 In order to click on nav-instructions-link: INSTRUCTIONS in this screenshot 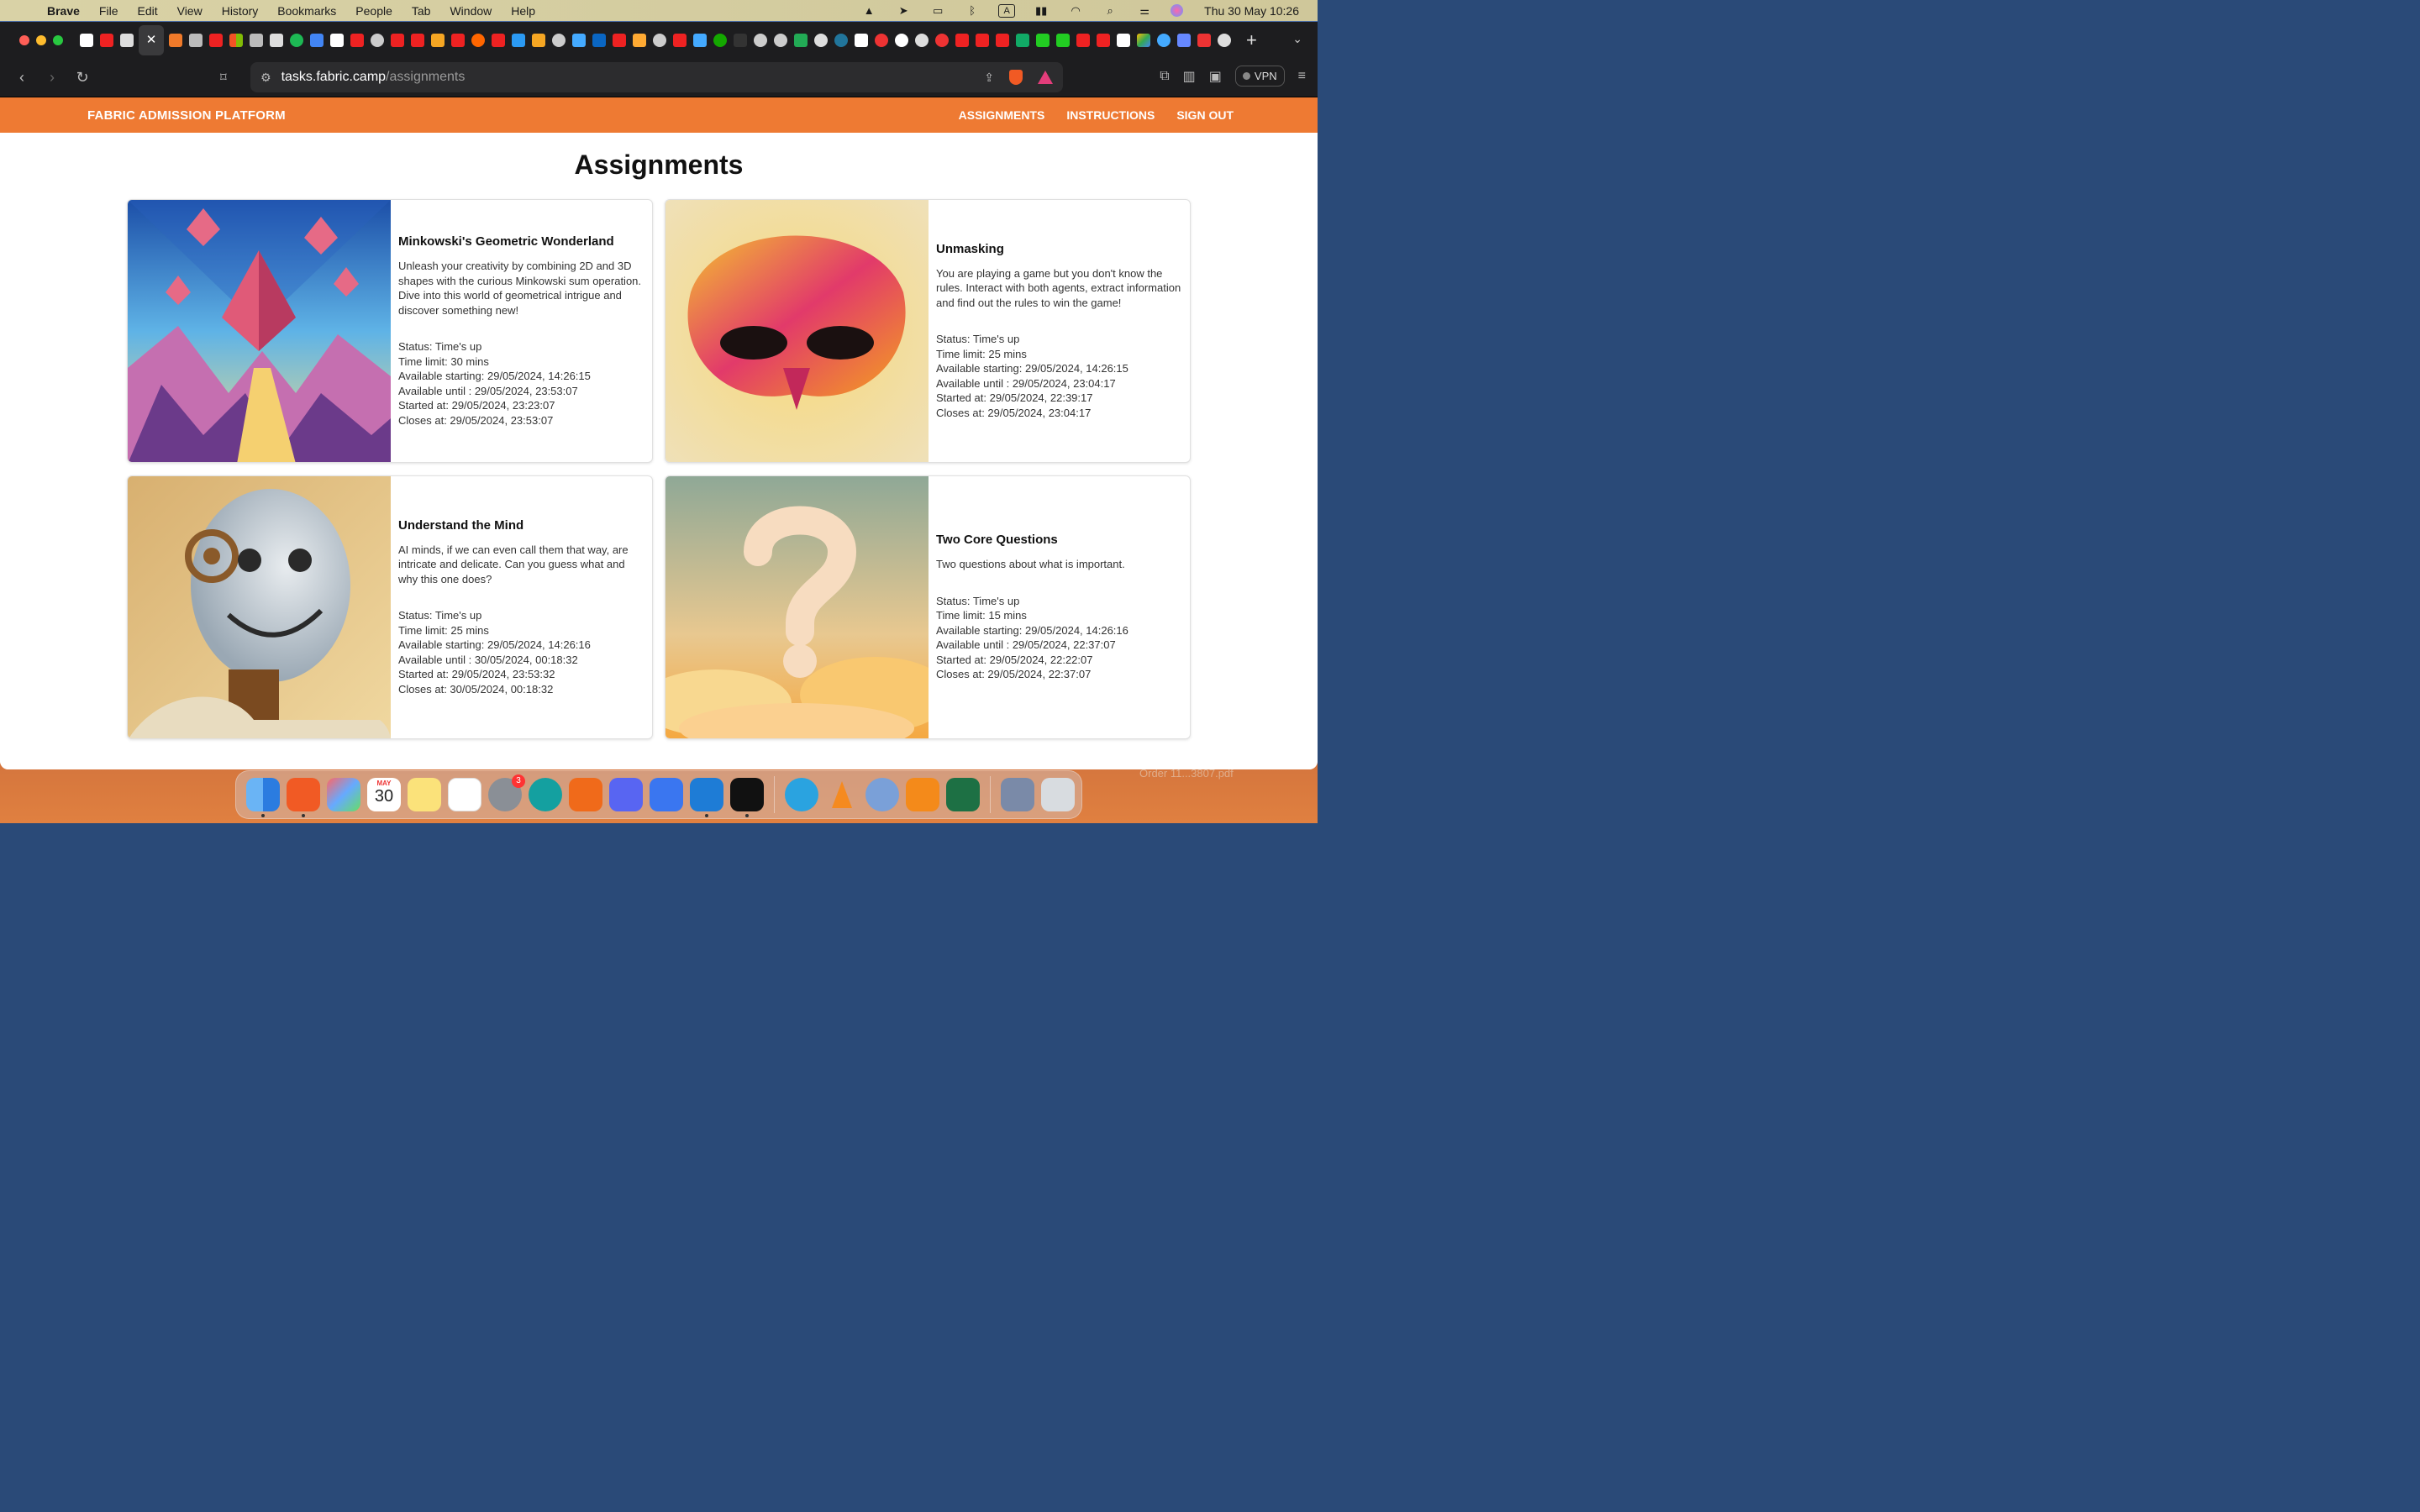, I will do `click(1110, 115)`.